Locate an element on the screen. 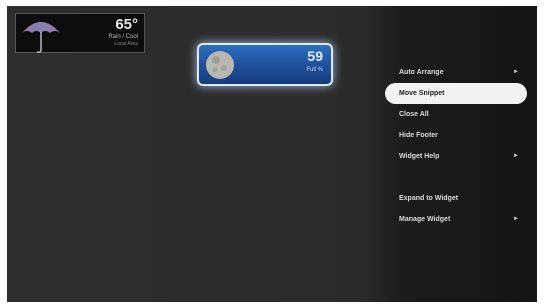  menu-item-label: Move Snippet is located at coordinates (422, 93).